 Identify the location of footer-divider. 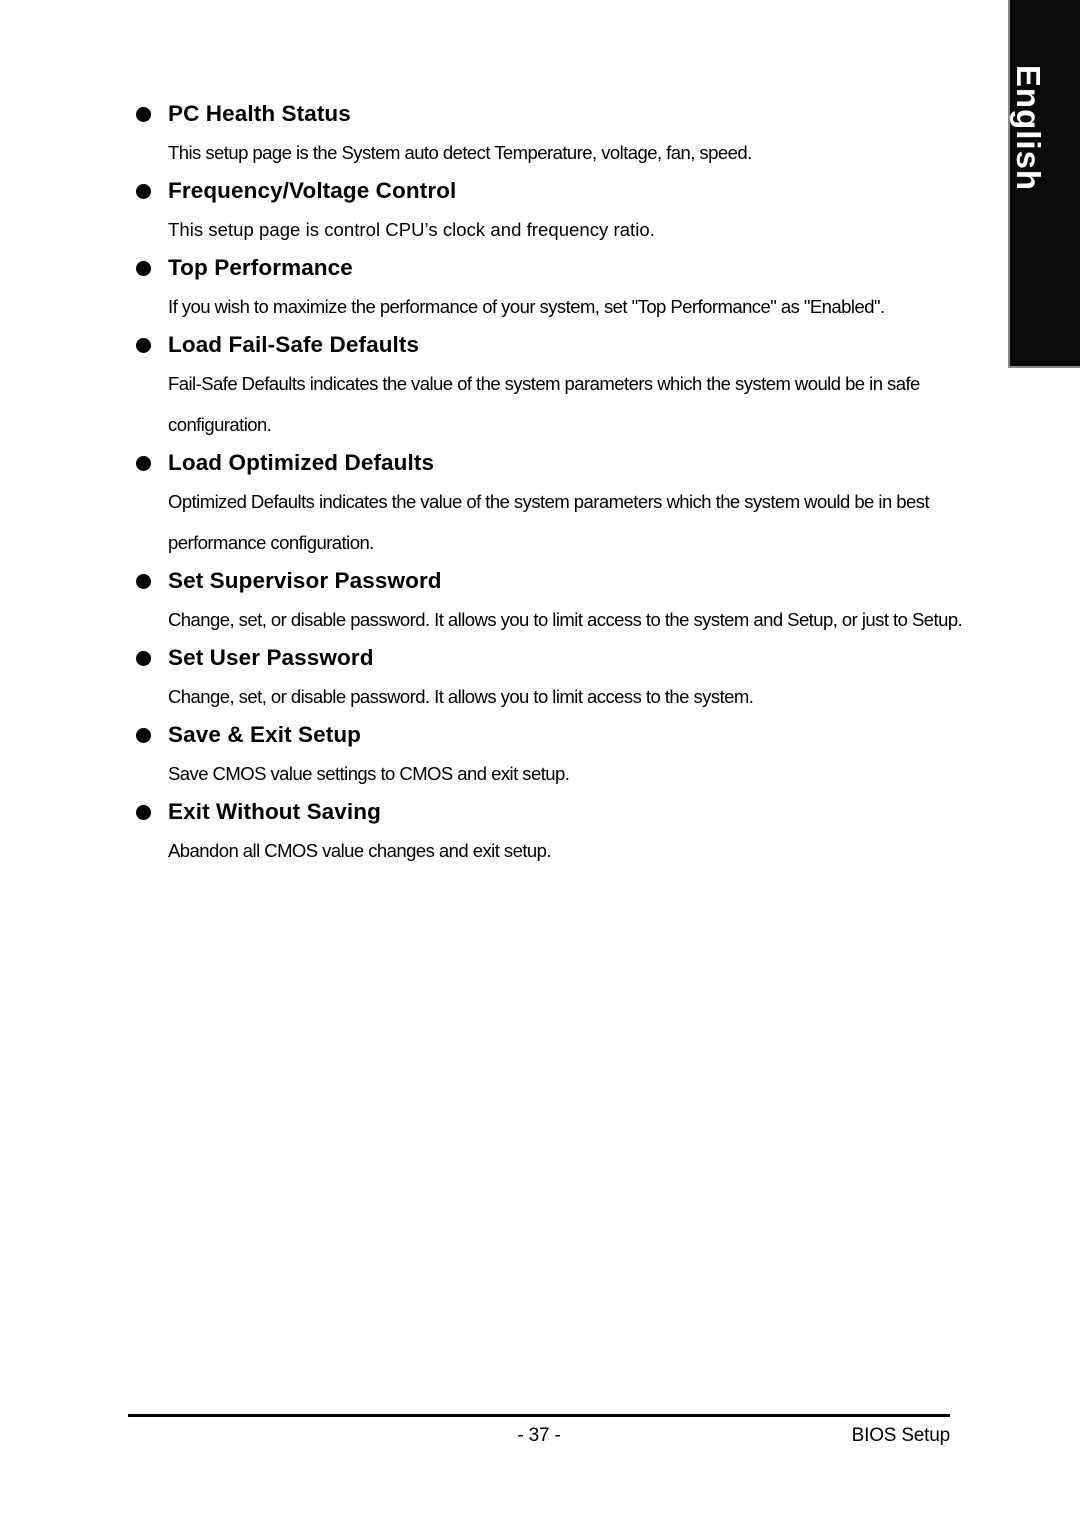
(539, 1415).